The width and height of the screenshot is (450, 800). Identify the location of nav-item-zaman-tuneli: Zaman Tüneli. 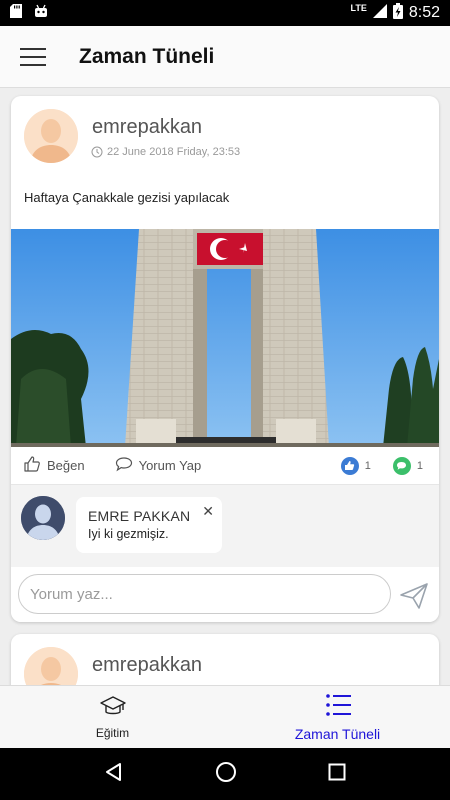
(337, 717).